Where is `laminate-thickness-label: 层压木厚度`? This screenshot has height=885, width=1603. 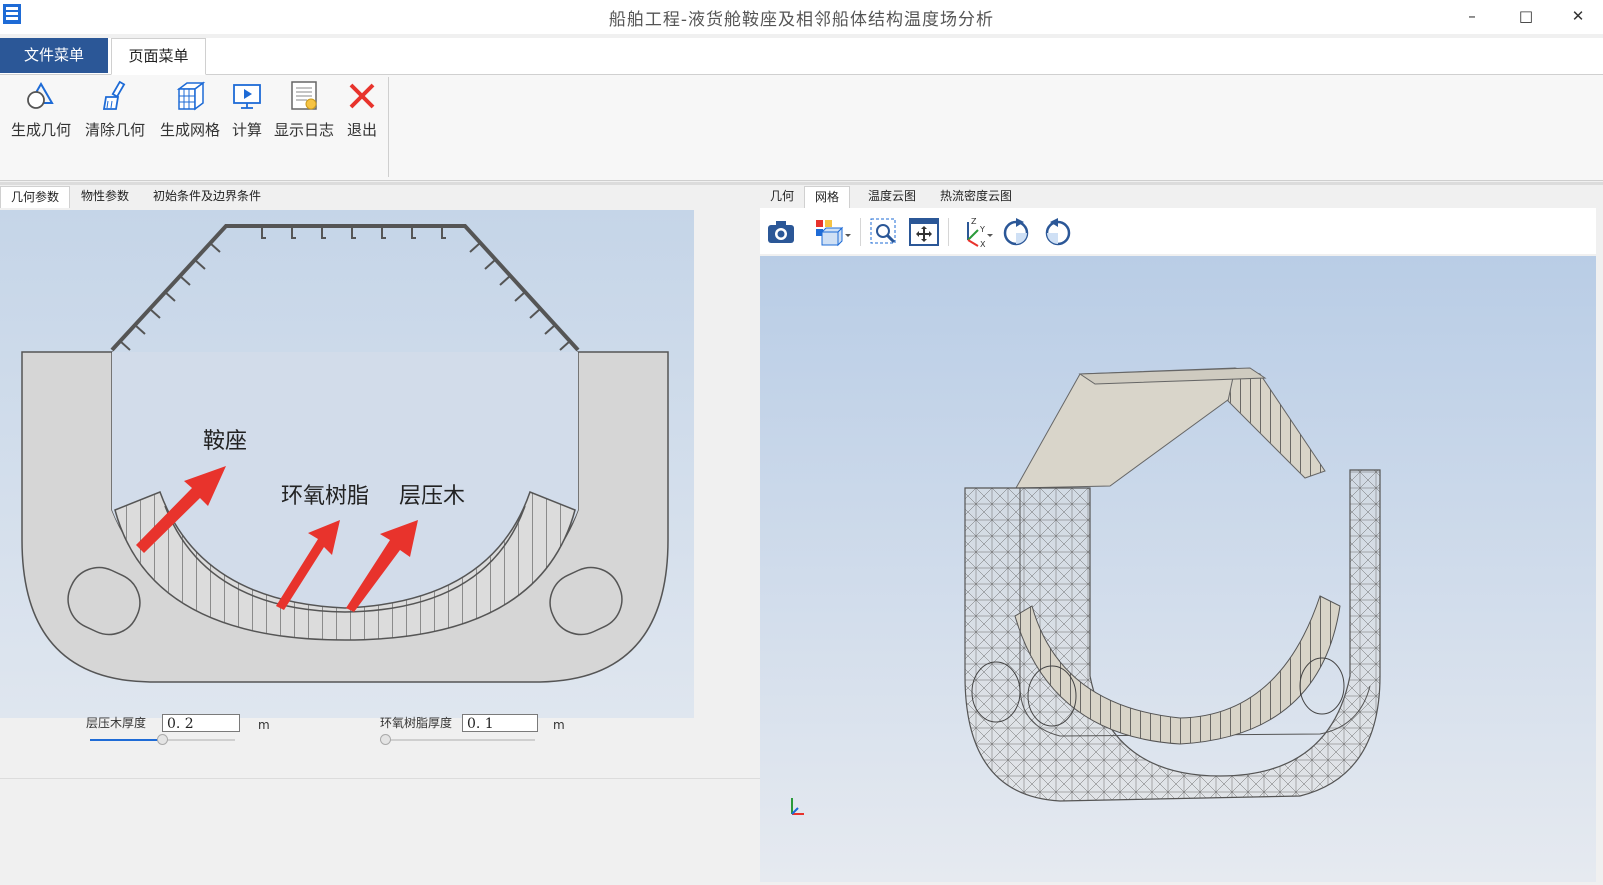 laminate-thickness-label: 层压木厚度 is located at coordinates (116, 723).